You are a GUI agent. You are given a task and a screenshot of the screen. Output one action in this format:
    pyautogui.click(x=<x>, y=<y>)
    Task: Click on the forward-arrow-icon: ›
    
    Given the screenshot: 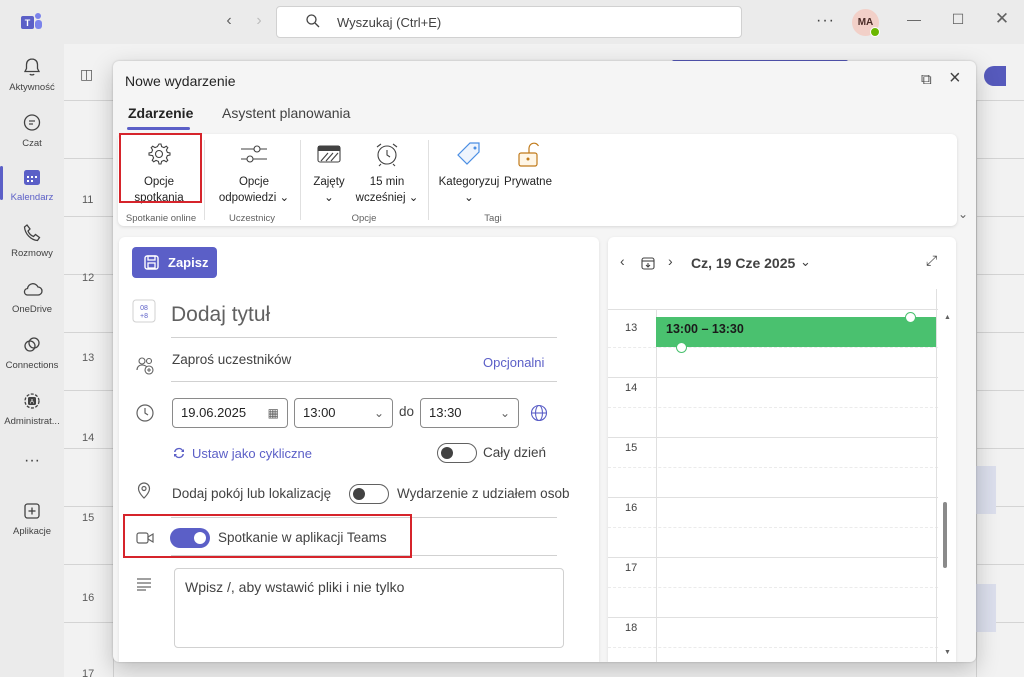 What is the action you would take?
    pyautogui.click(x=259, y=21)
    